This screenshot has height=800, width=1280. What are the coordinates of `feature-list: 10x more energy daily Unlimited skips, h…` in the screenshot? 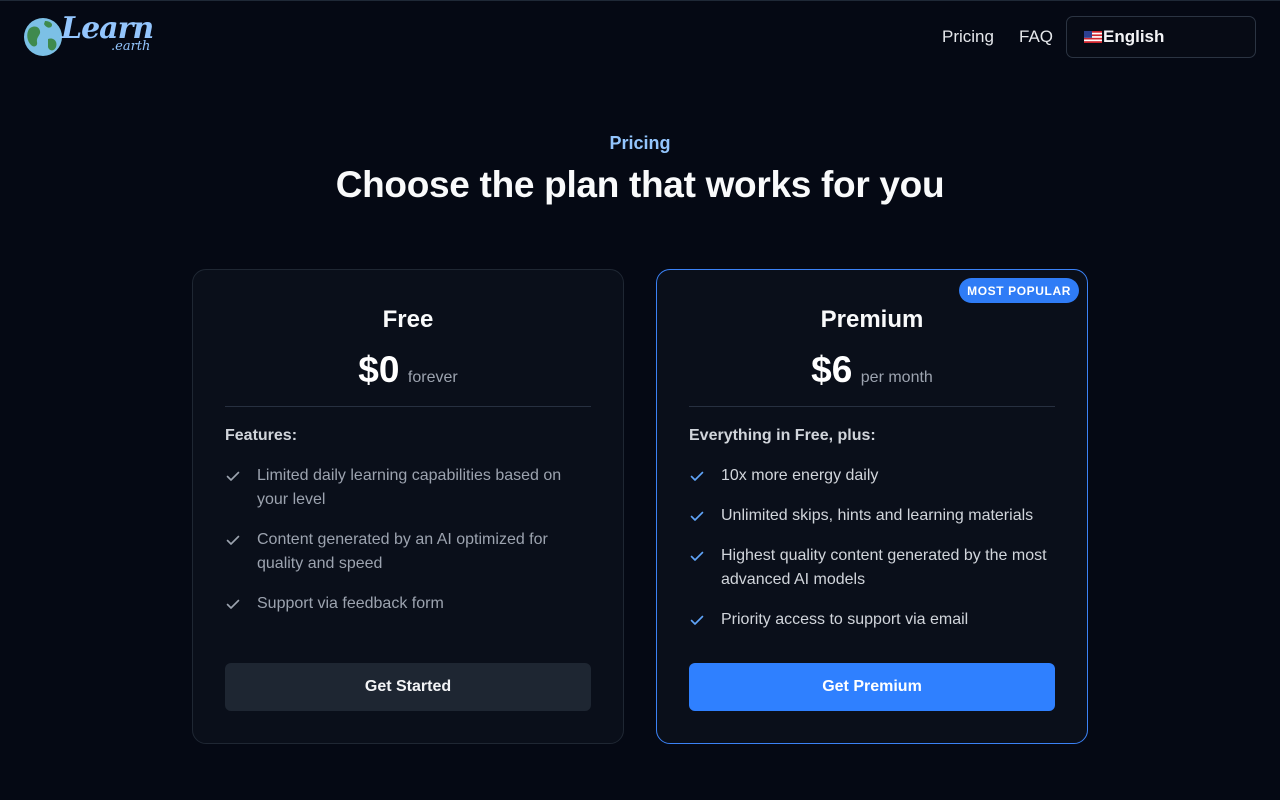 It's located at (874, 556).